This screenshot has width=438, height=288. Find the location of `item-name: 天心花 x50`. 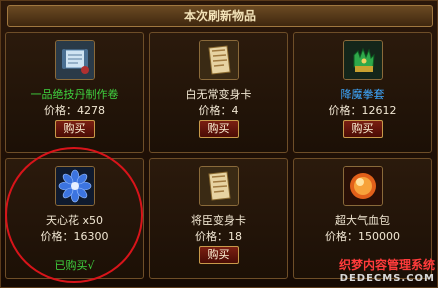

item-name: 天心花 x50 is located at coordinates (74, 220).